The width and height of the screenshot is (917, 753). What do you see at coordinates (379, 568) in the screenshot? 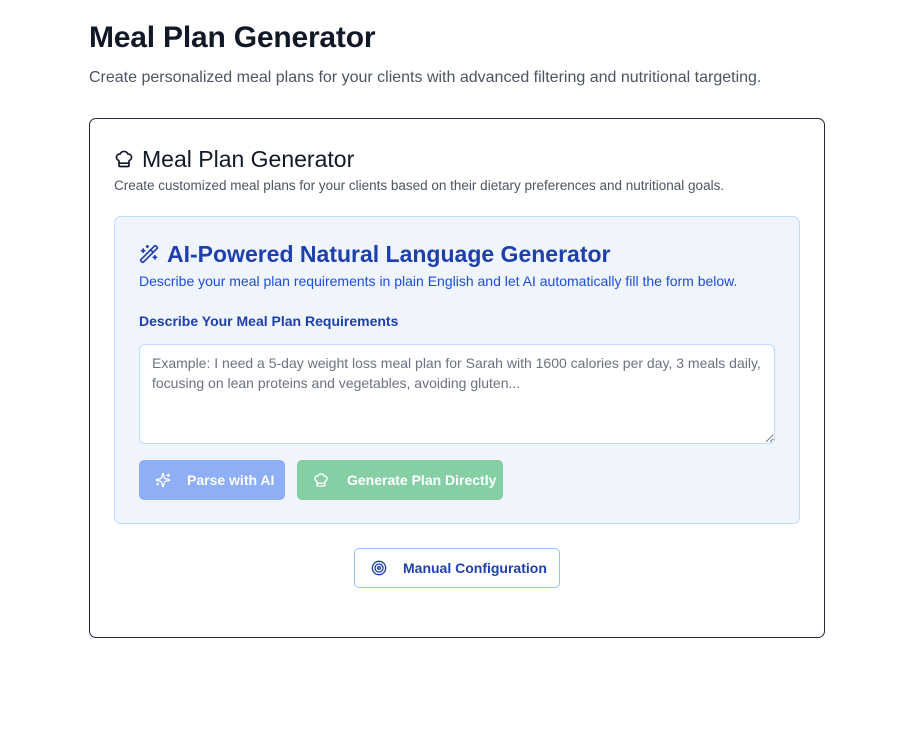
I see `target-icon` at bounding box center [379, 568].